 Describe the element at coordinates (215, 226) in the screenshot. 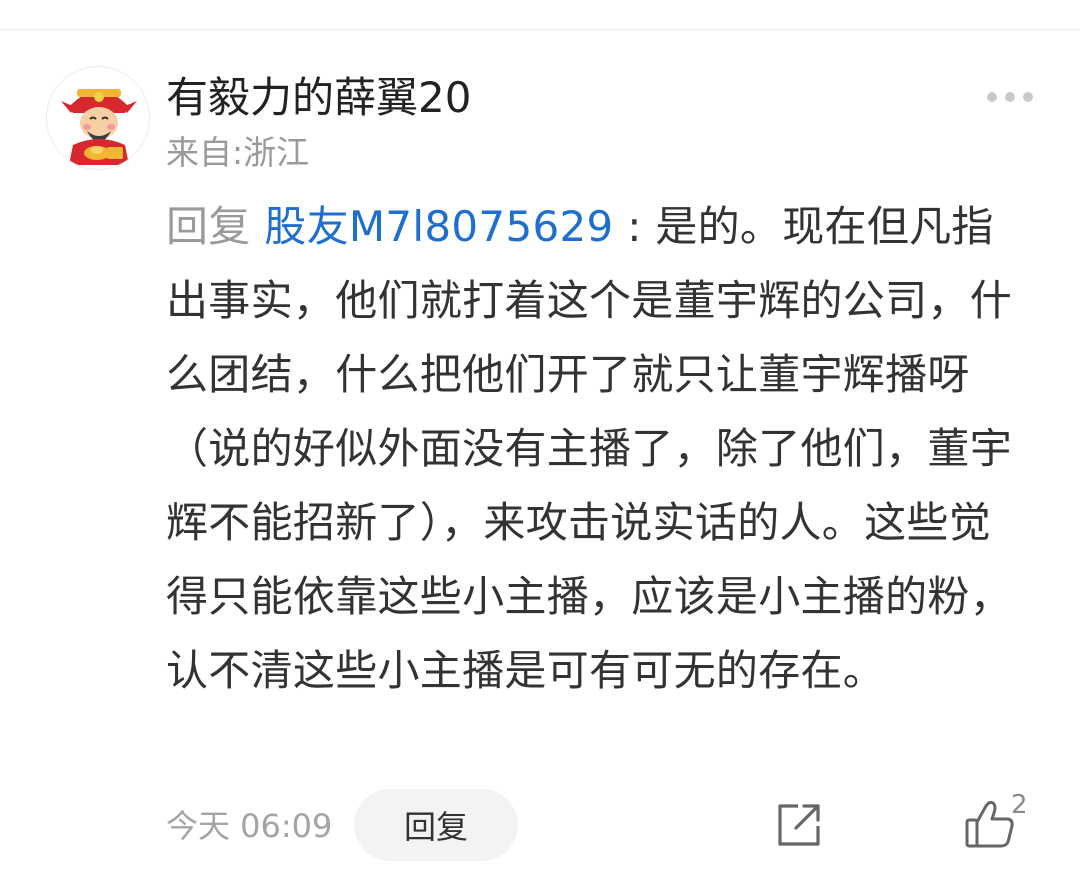

I see `reply-prefix: 回复` at that location.